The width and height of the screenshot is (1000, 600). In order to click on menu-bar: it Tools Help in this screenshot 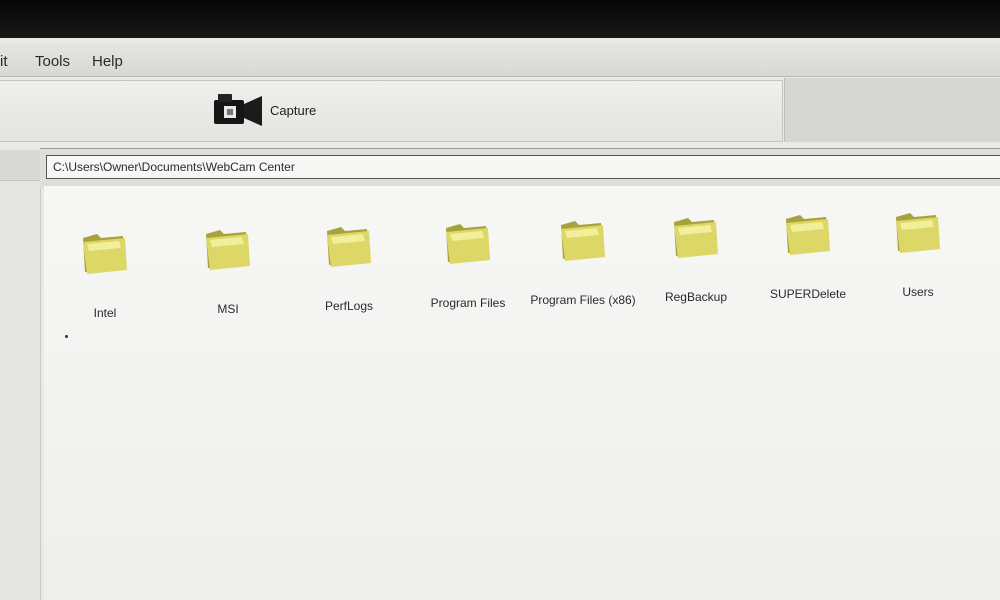, I will do `click(500, 60)`.